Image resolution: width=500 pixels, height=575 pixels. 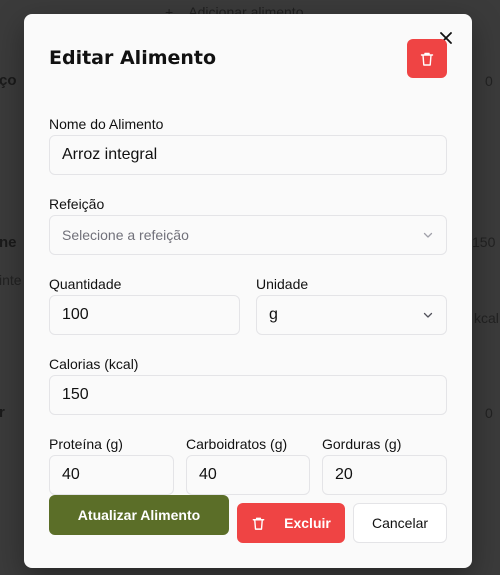 What do you see at coordinates (282, 284) in the screenshot?
I see `unit-label: Unidade` at bounding box center [282, 284].